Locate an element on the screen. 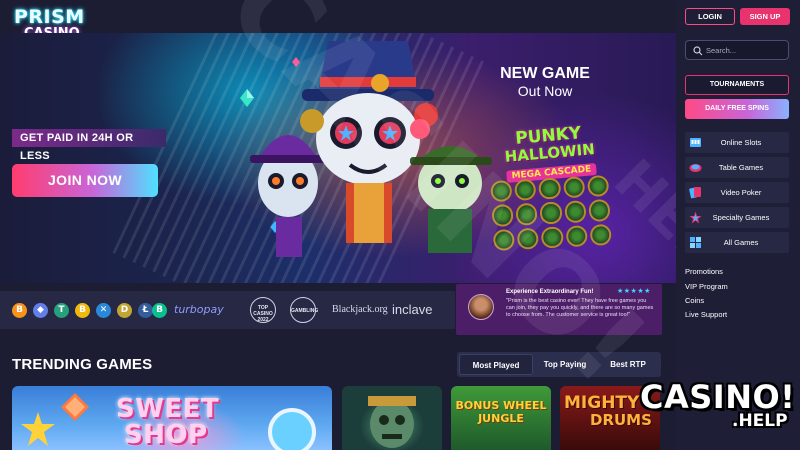 This screenshot has height=450, width=800. top-casino-badge: TOP CASINO 2022 is located at coordinates (263, 310).